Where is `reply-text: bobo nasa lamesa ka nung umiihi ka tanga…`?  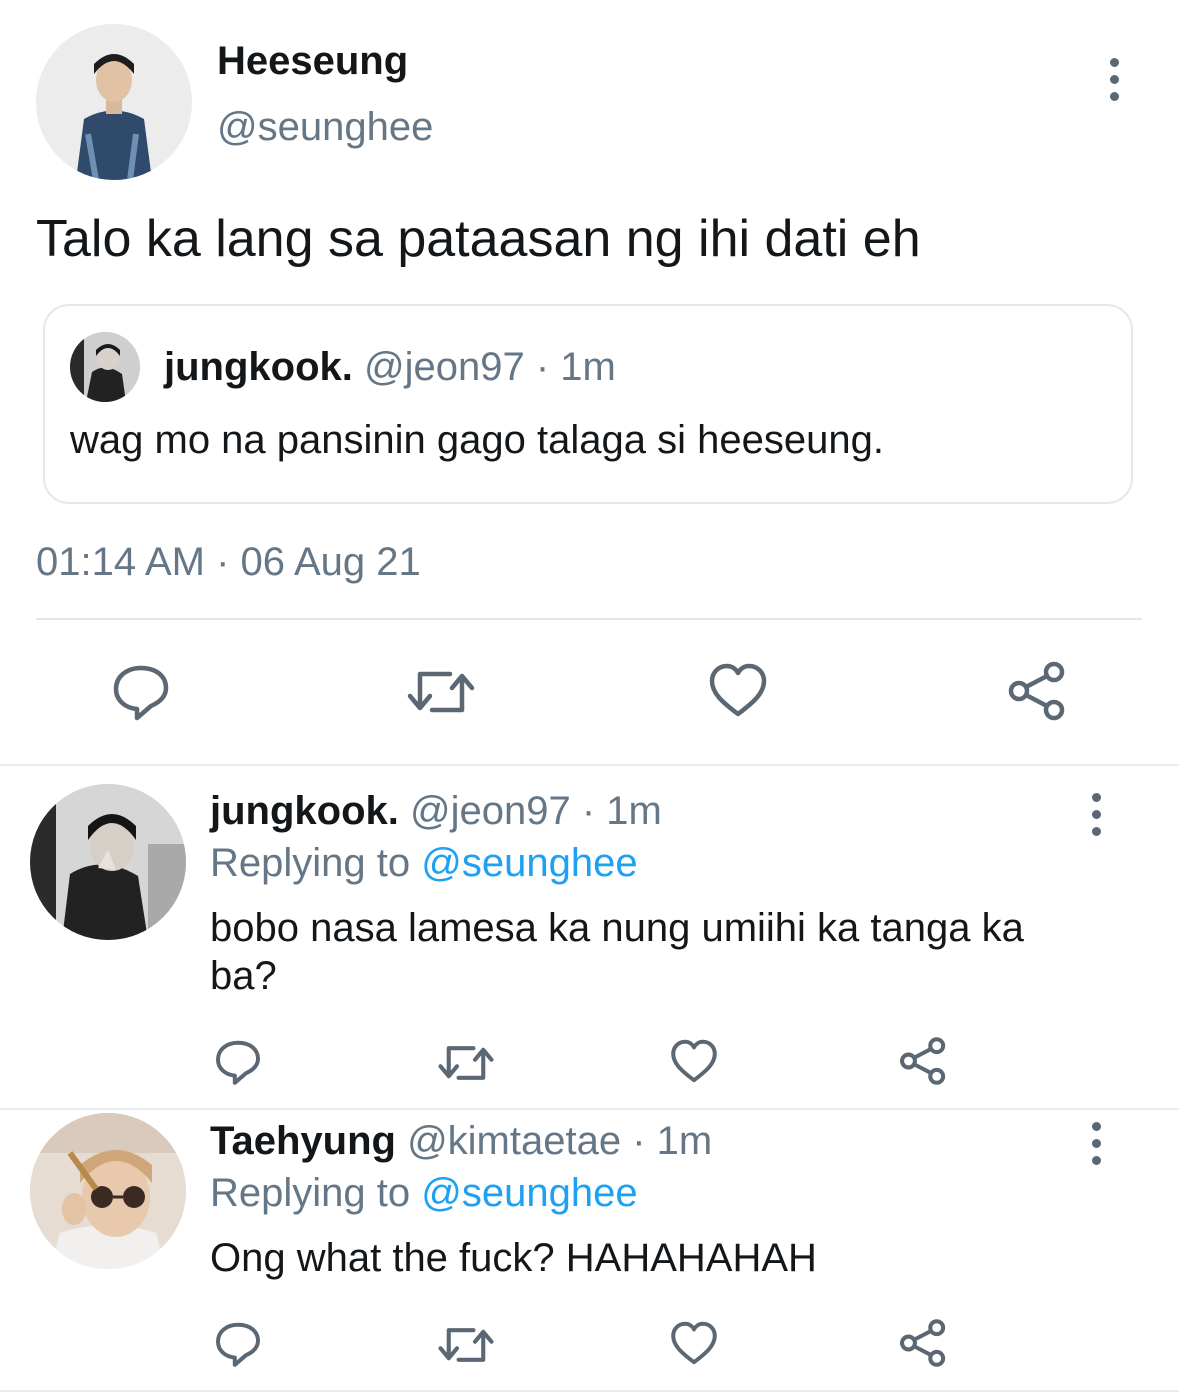 reply-text: bobo nasa lamesa ka nung umiihi ka tanga… is located at coordinates (617, 952).